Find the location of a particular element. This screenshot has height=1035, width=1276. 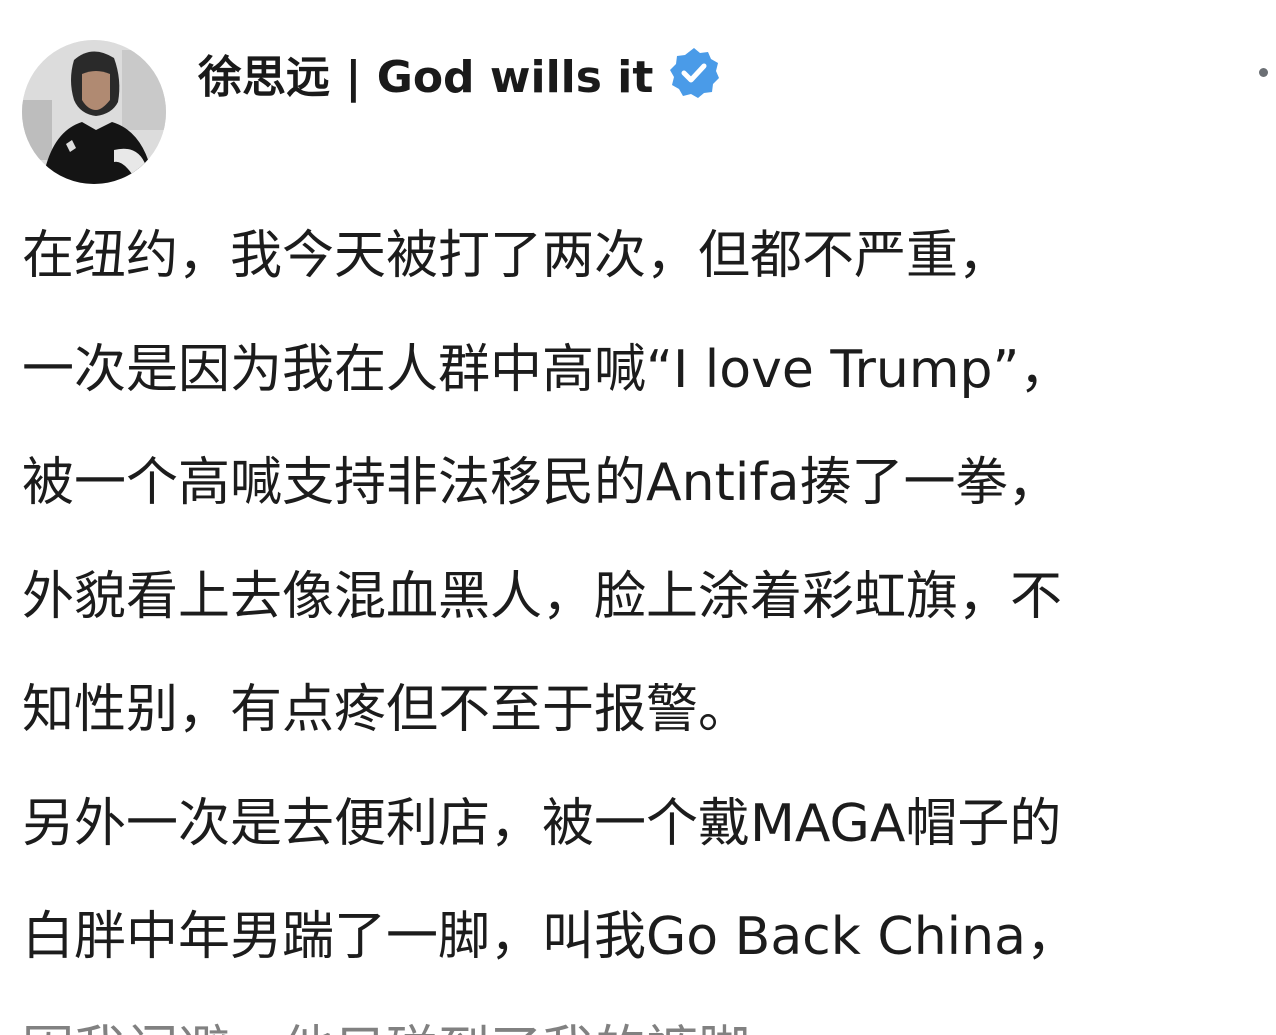

user-photo-avatar-icon is located at coordinates (94, 112).